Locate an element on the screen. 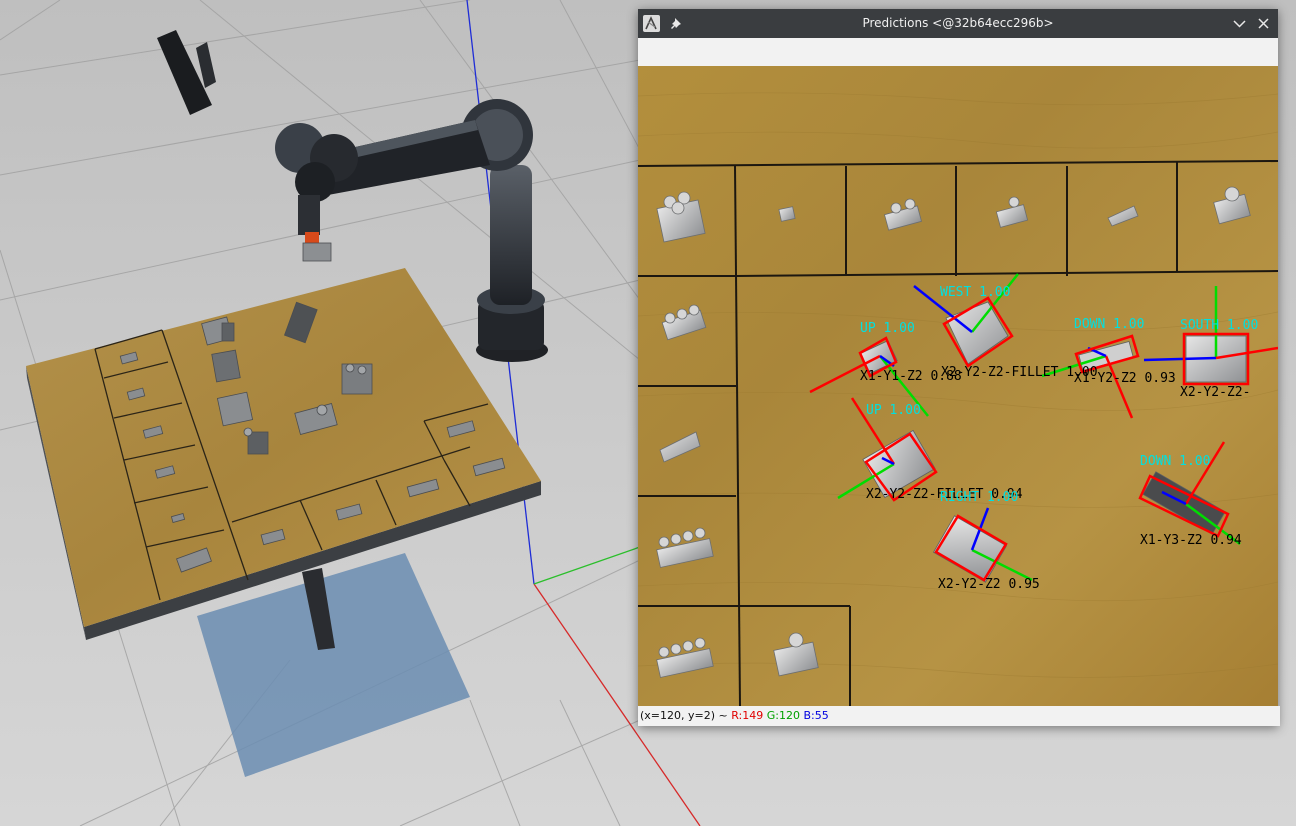 The width and height of the screenshot is (1296, 826). prediction-class-label: X1-Y1-Z2 0.88 is located at coordinates (911, 376).